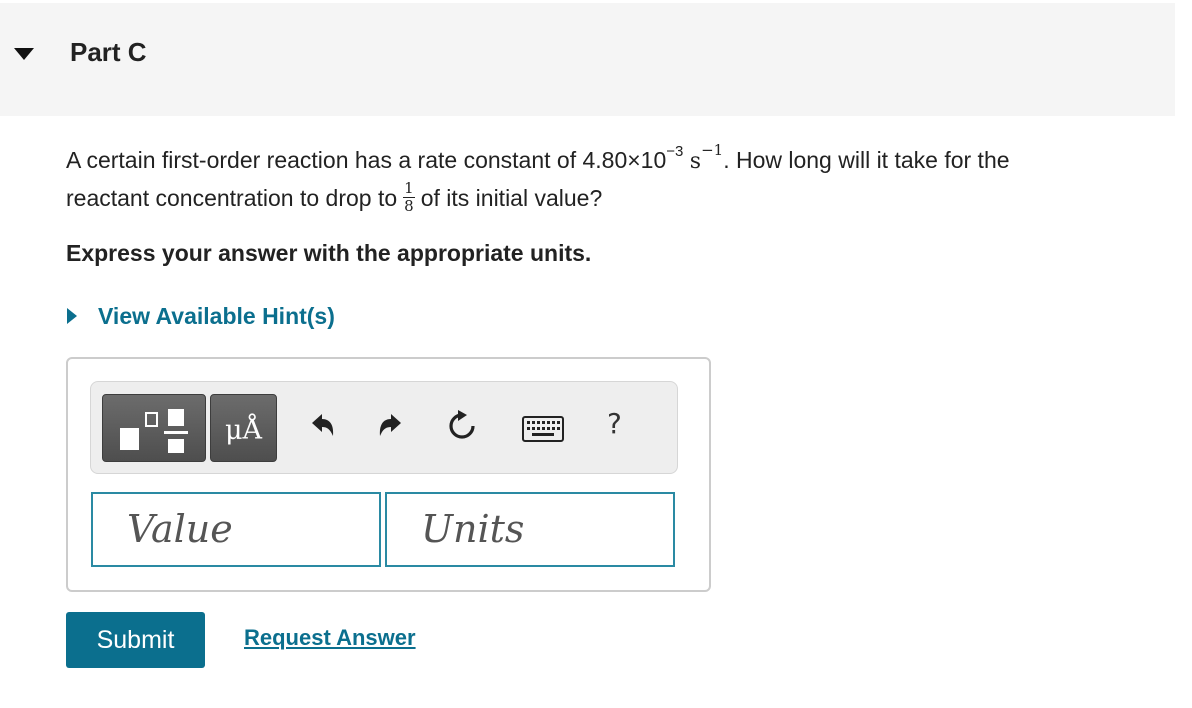  I want to click on question-line2-suffix: of its initial value?, so click(511, 198).